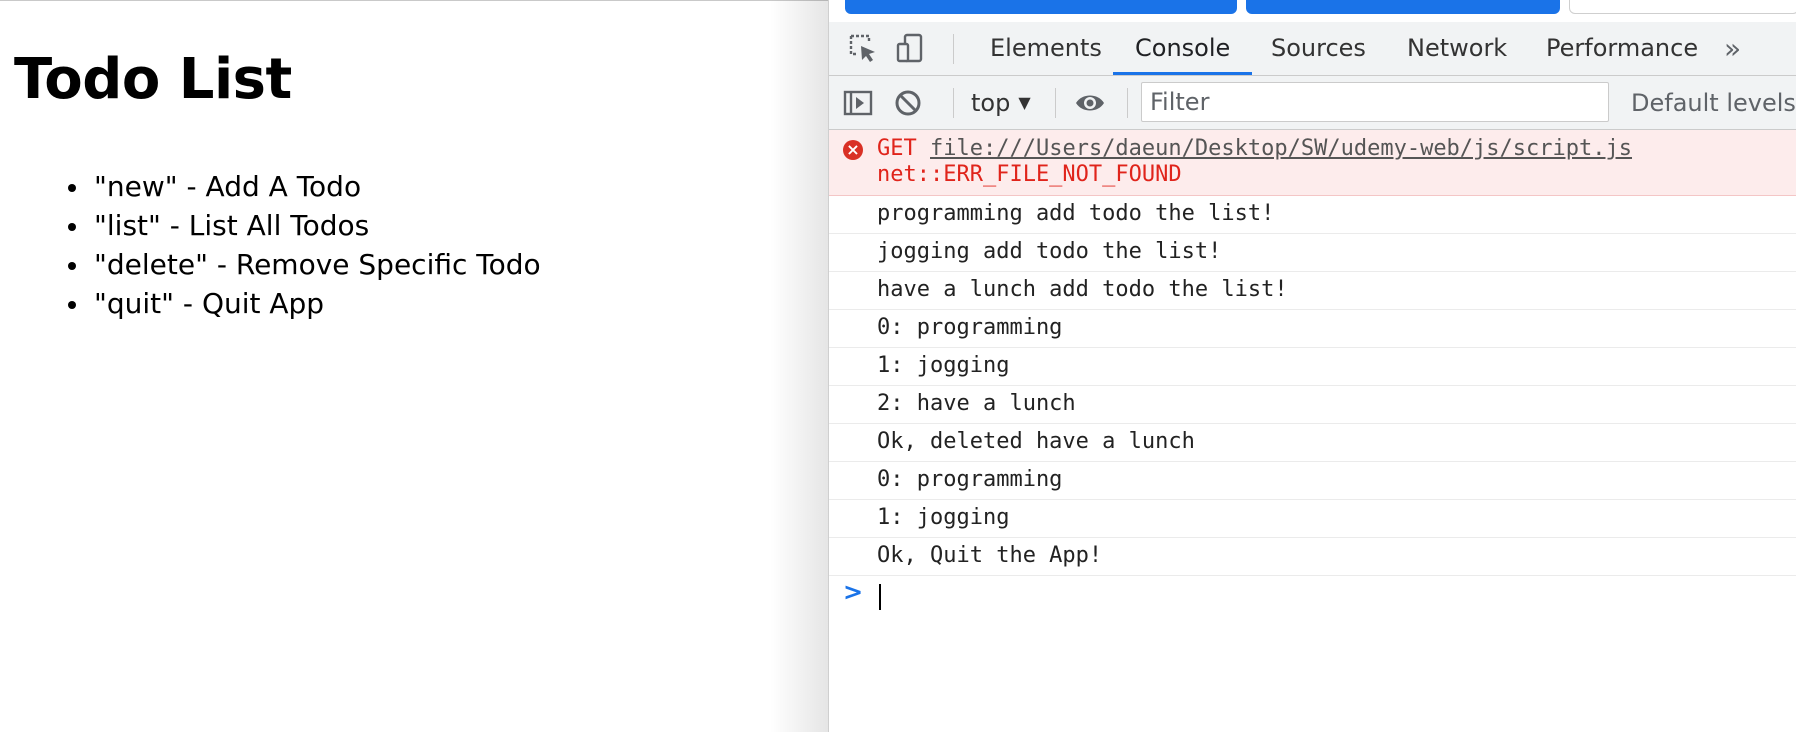  I want to click on prompt-chevron-icon: >, so click(853, 592).